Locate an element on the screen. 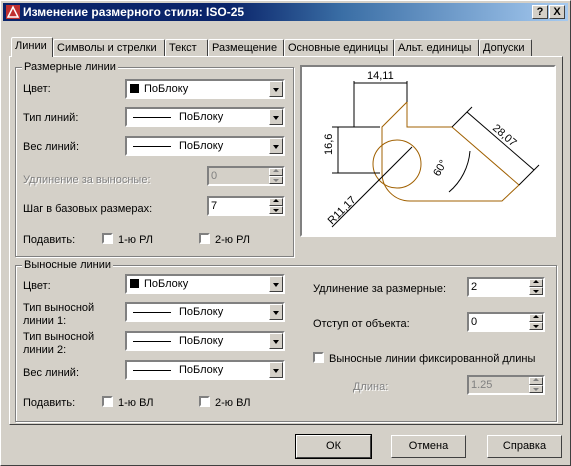 The image size is (571, 466). ext-linetype2-label-b: линии 2: is located at coordinates (45, 350).